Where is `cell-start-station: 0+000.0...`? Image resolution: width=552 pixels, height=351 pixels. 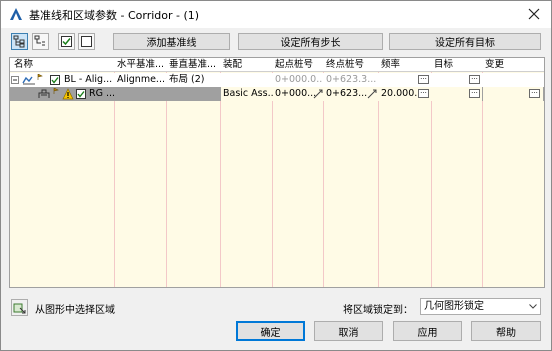
cell-start-station: 0+000.0... is located at coordinates (298, 79).